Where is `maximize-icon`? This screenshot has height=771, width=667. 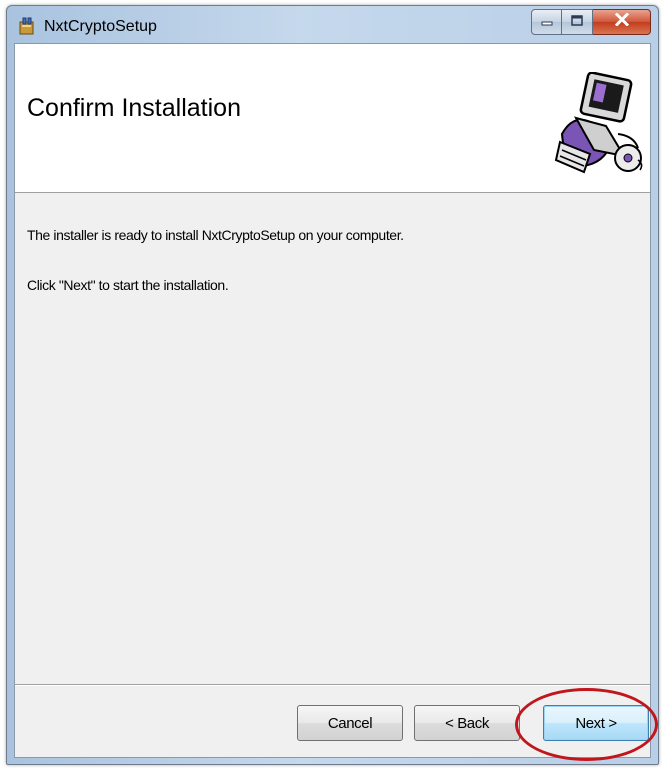 maximize-icon is located at coordinates (577, 22).